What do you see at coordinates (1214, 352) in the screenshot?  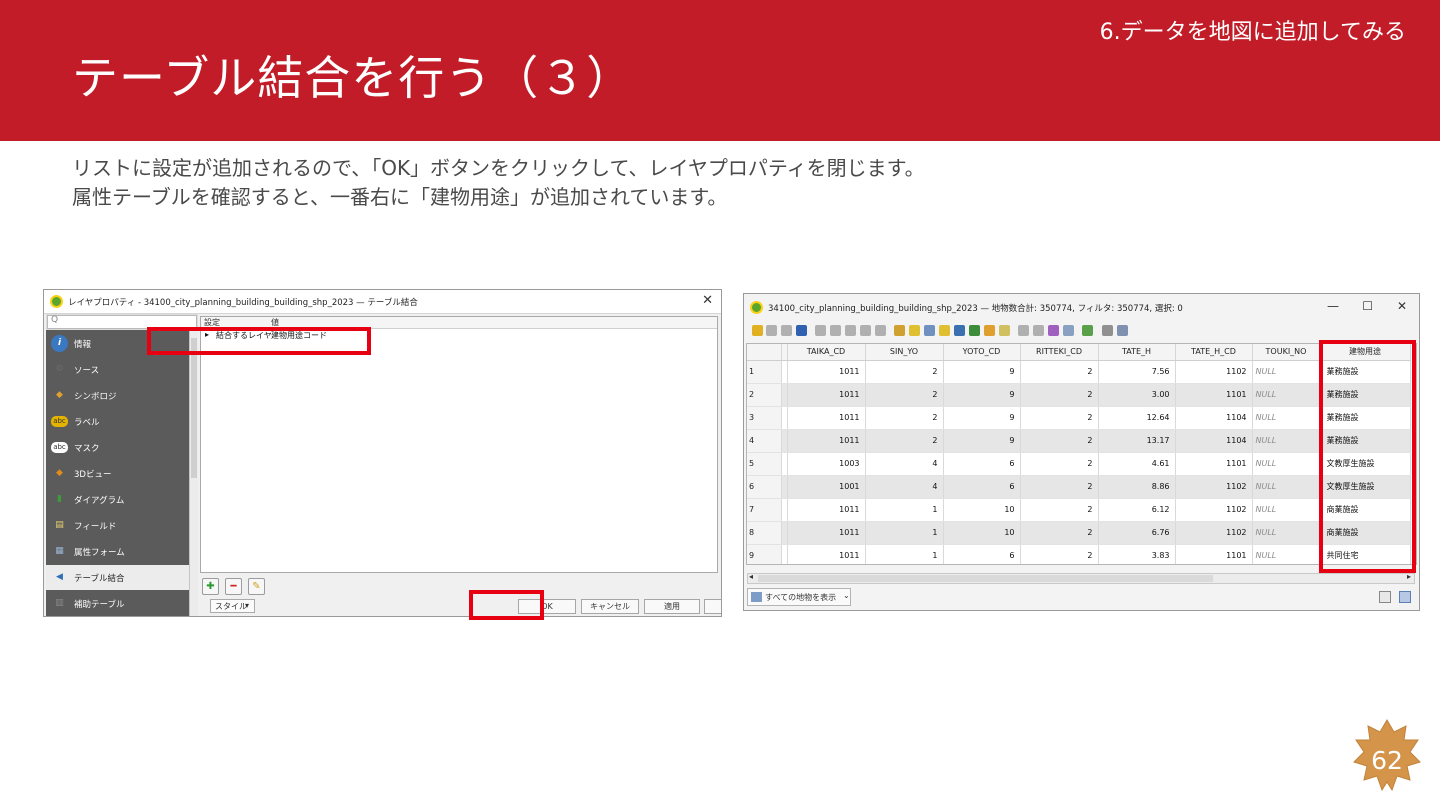 I see `column-header: TATE_H_CD` at bounding box center [1214, 352].